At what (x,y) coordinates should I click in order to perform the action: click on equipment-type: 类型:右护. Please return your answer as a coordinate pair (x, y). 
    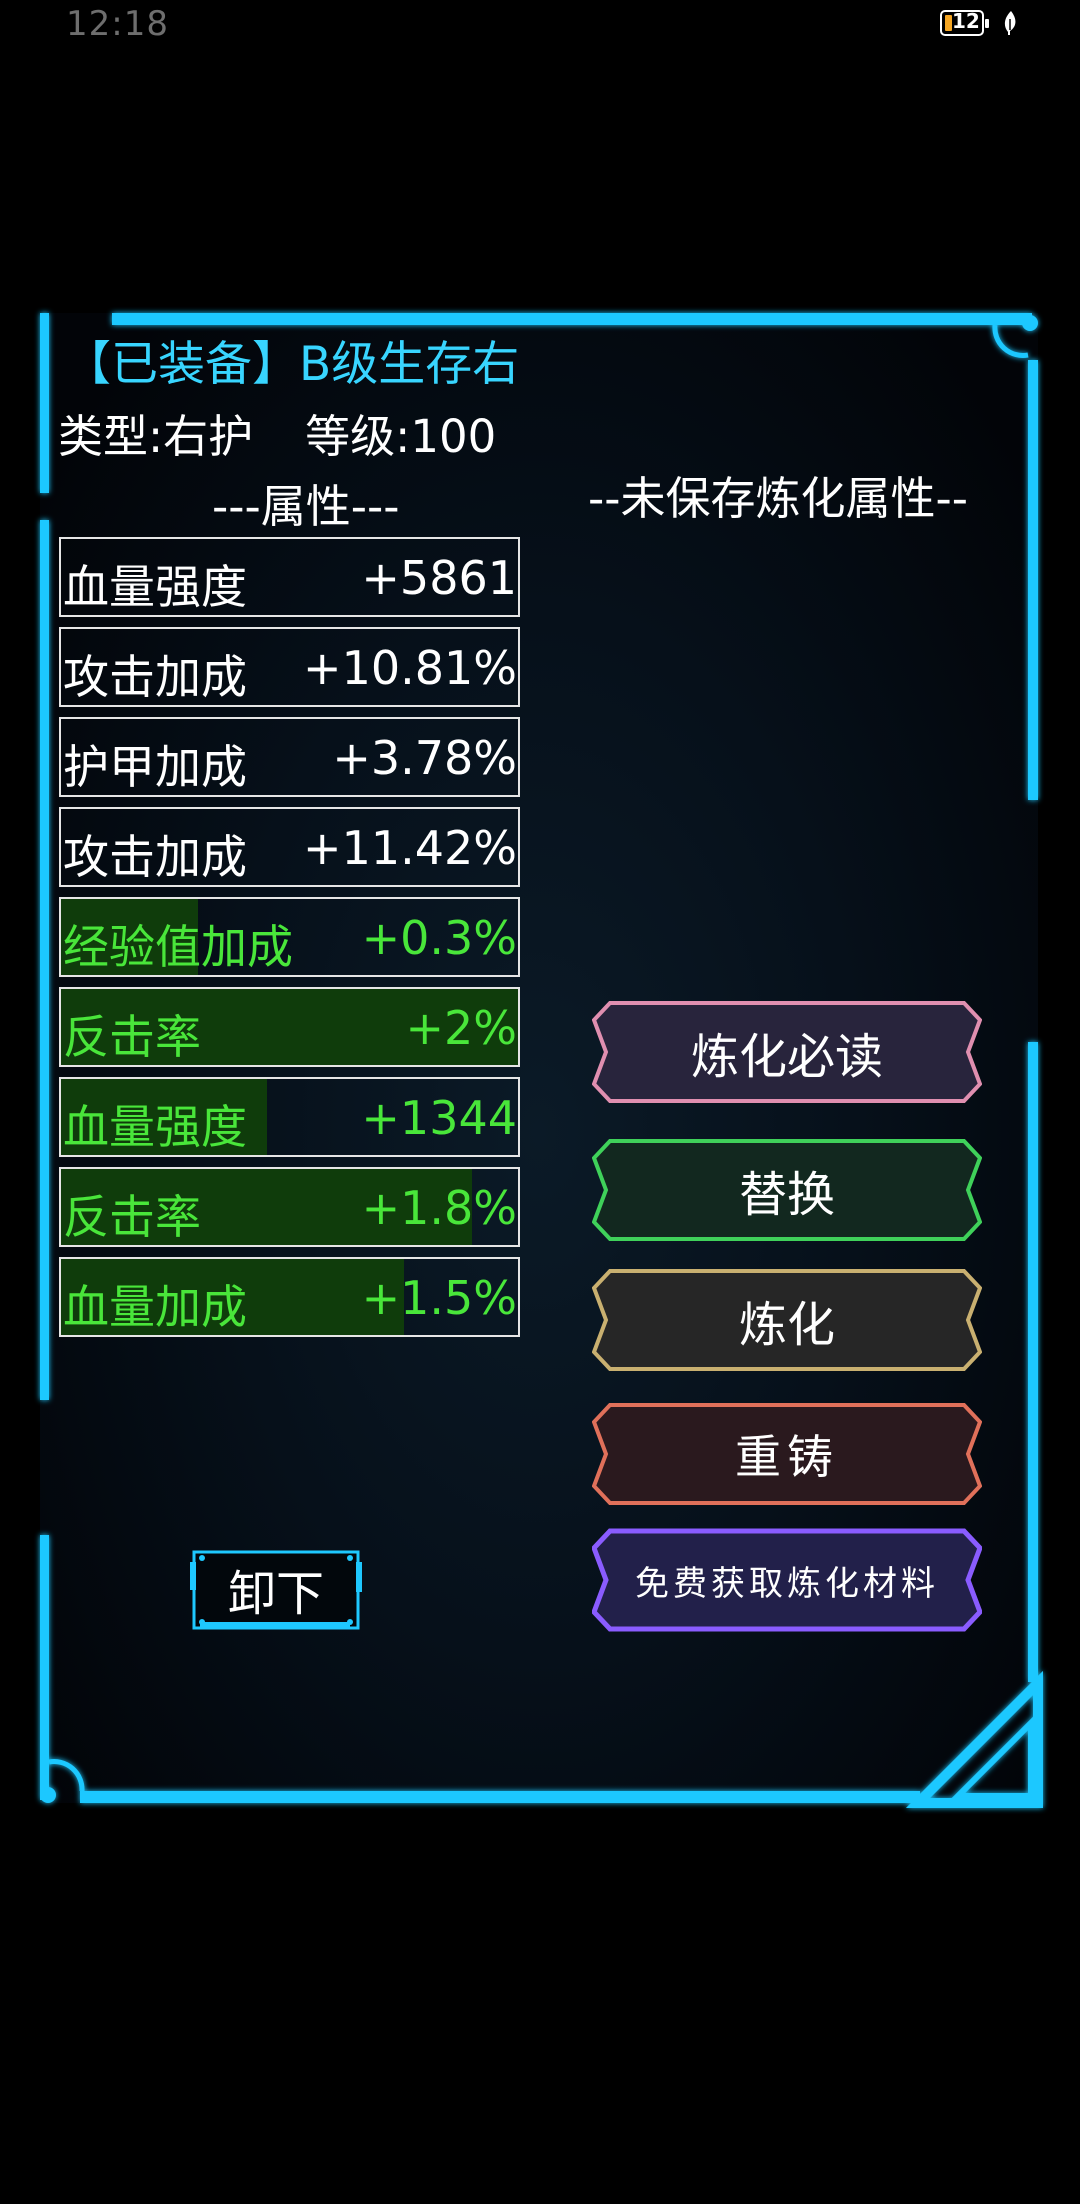
    Looking at the image, I should click on (156, 436).